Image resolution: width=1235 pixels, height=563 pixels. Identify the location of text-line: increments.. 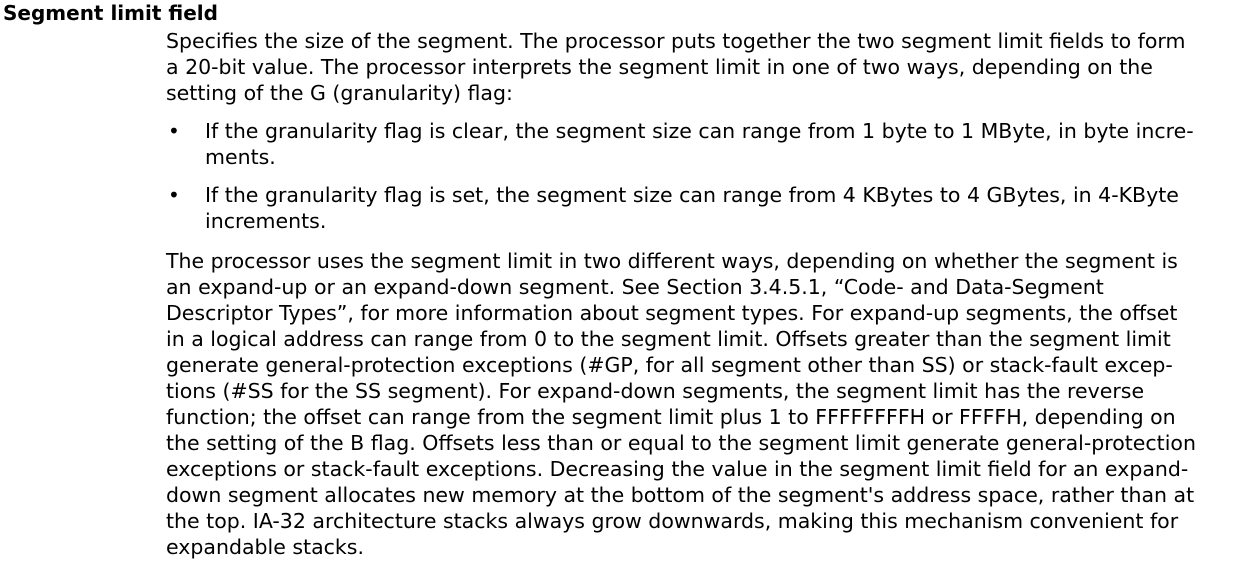
(266, 221).